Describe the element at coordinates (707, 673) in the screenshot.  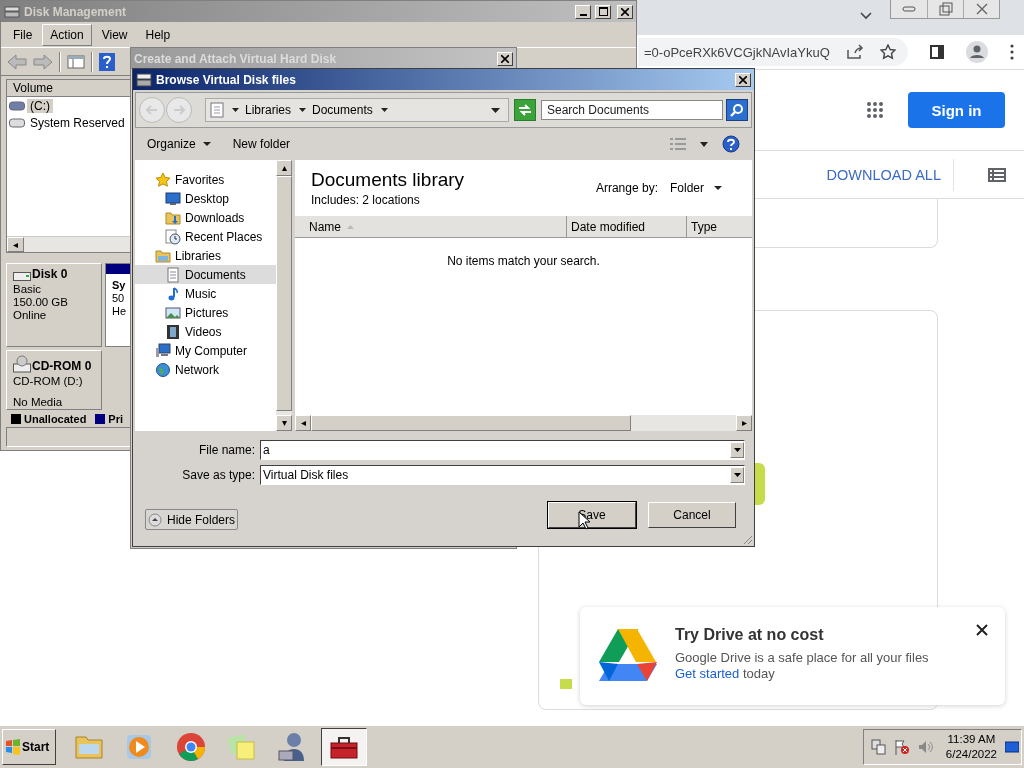
I see `get-started-link: Get started` at that location.